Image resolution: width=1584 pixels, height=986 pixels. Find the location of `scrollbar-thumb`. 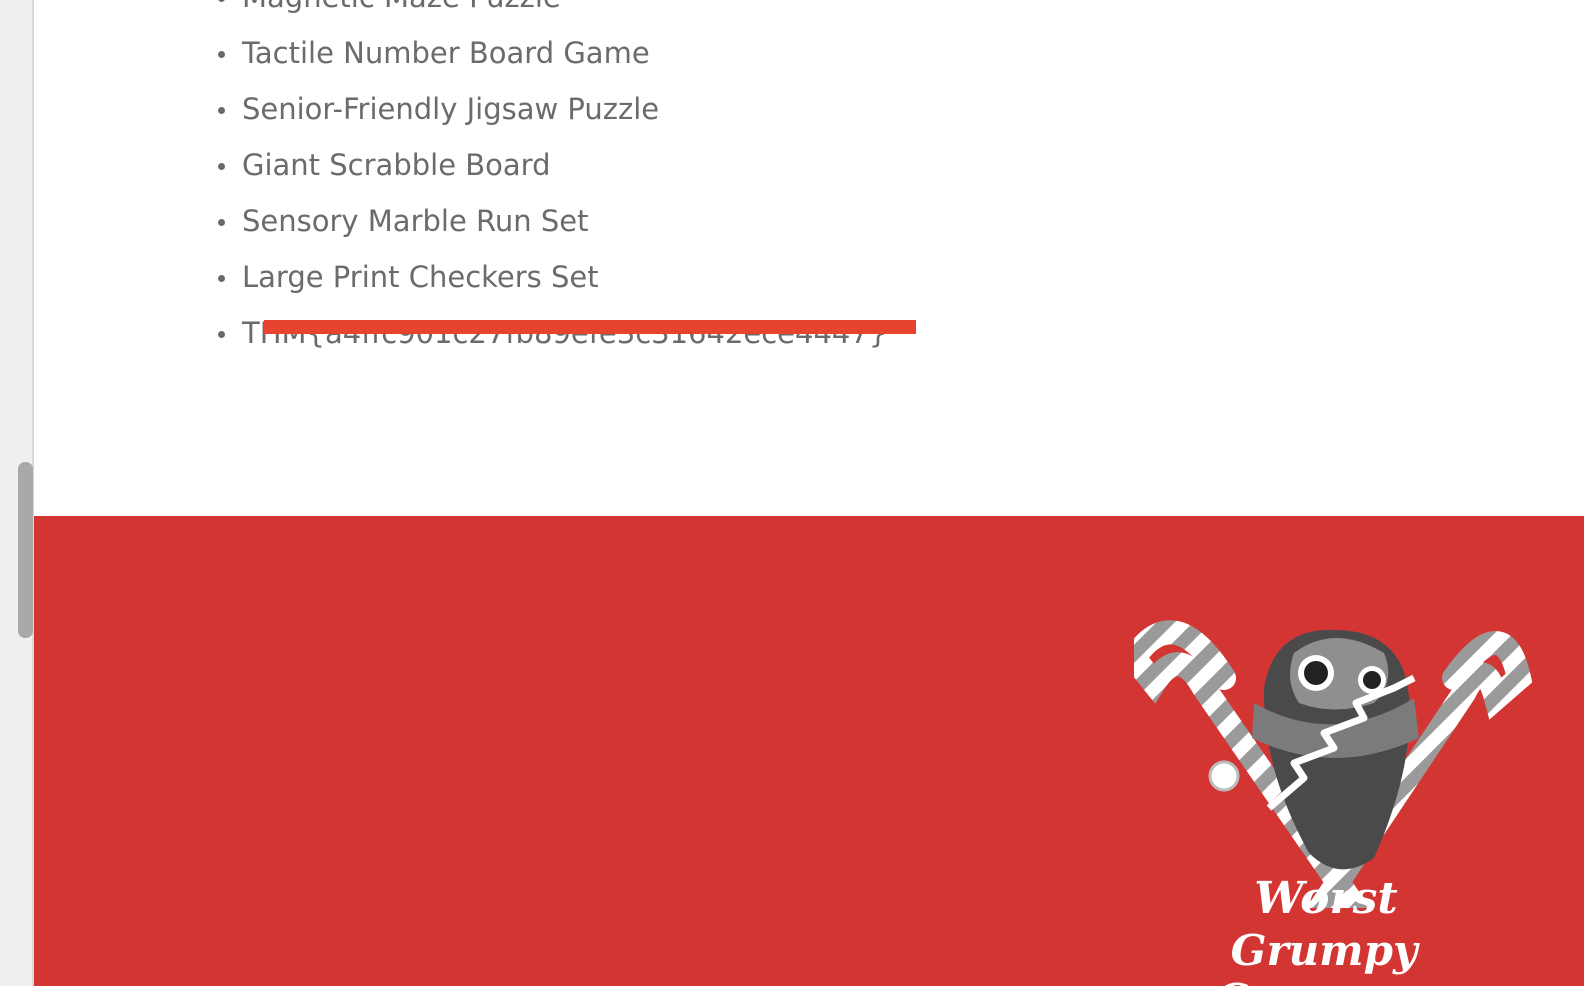

scrollbar-thumb is located at coordinates (25, 550).